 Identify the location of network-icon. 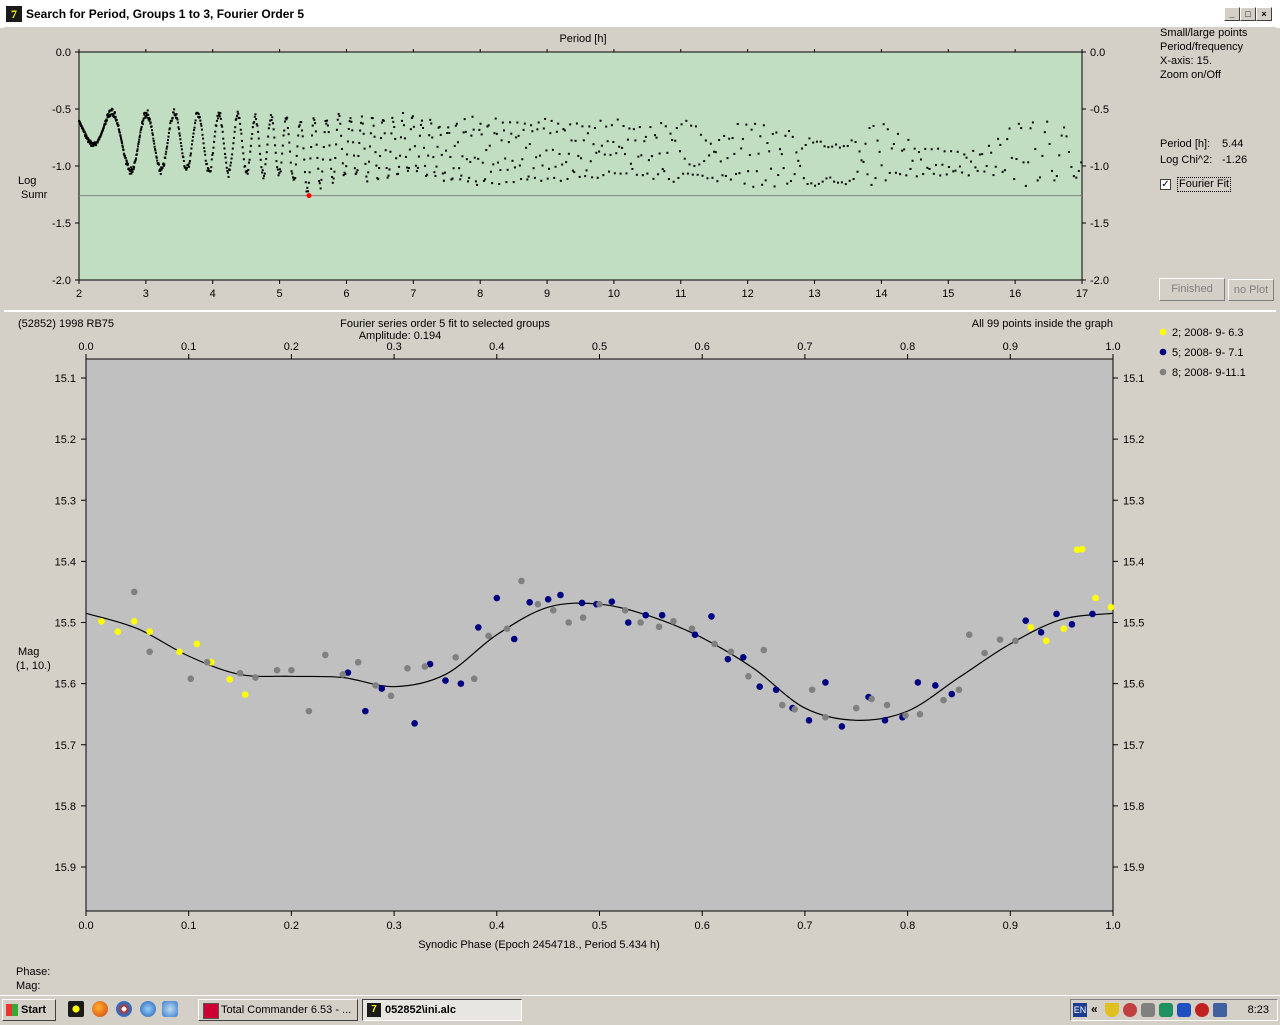
(1130, 1010).